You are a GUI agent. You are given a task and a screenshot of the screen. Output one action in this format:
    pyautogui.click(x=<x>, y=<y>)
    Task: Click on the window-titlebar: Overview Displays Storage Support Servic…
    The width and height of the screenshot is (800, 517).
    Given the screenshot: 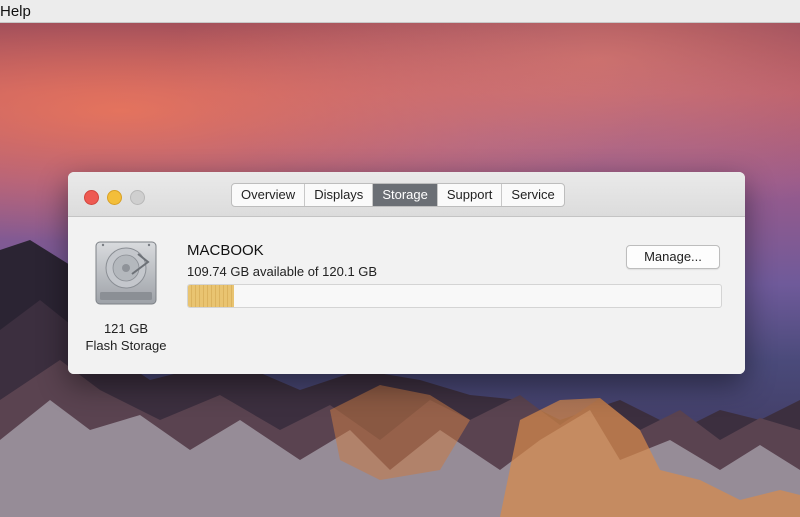 What is the action you would take?
    pyautogui.click(x=406, y=194)
    